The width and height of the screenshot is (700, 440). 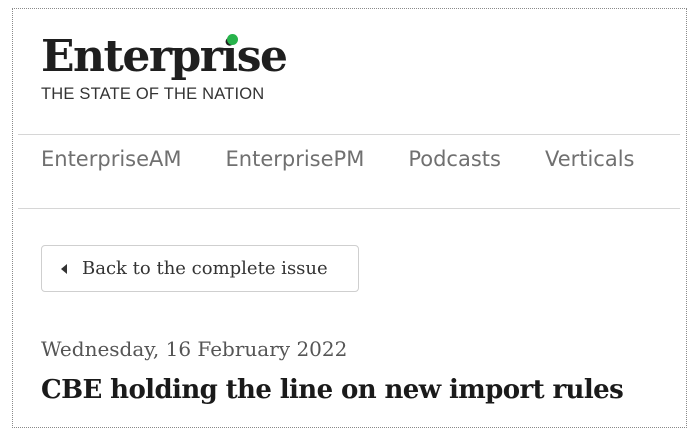 What do you see at coordinates (232, 39) in the screenshot?
I see `logo-dot-icon` at bounding box center [232, 39].